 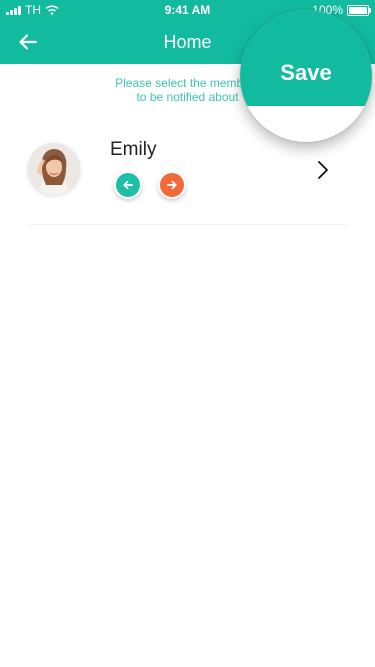 I want to click on avatar, so click(x=54, y=169).